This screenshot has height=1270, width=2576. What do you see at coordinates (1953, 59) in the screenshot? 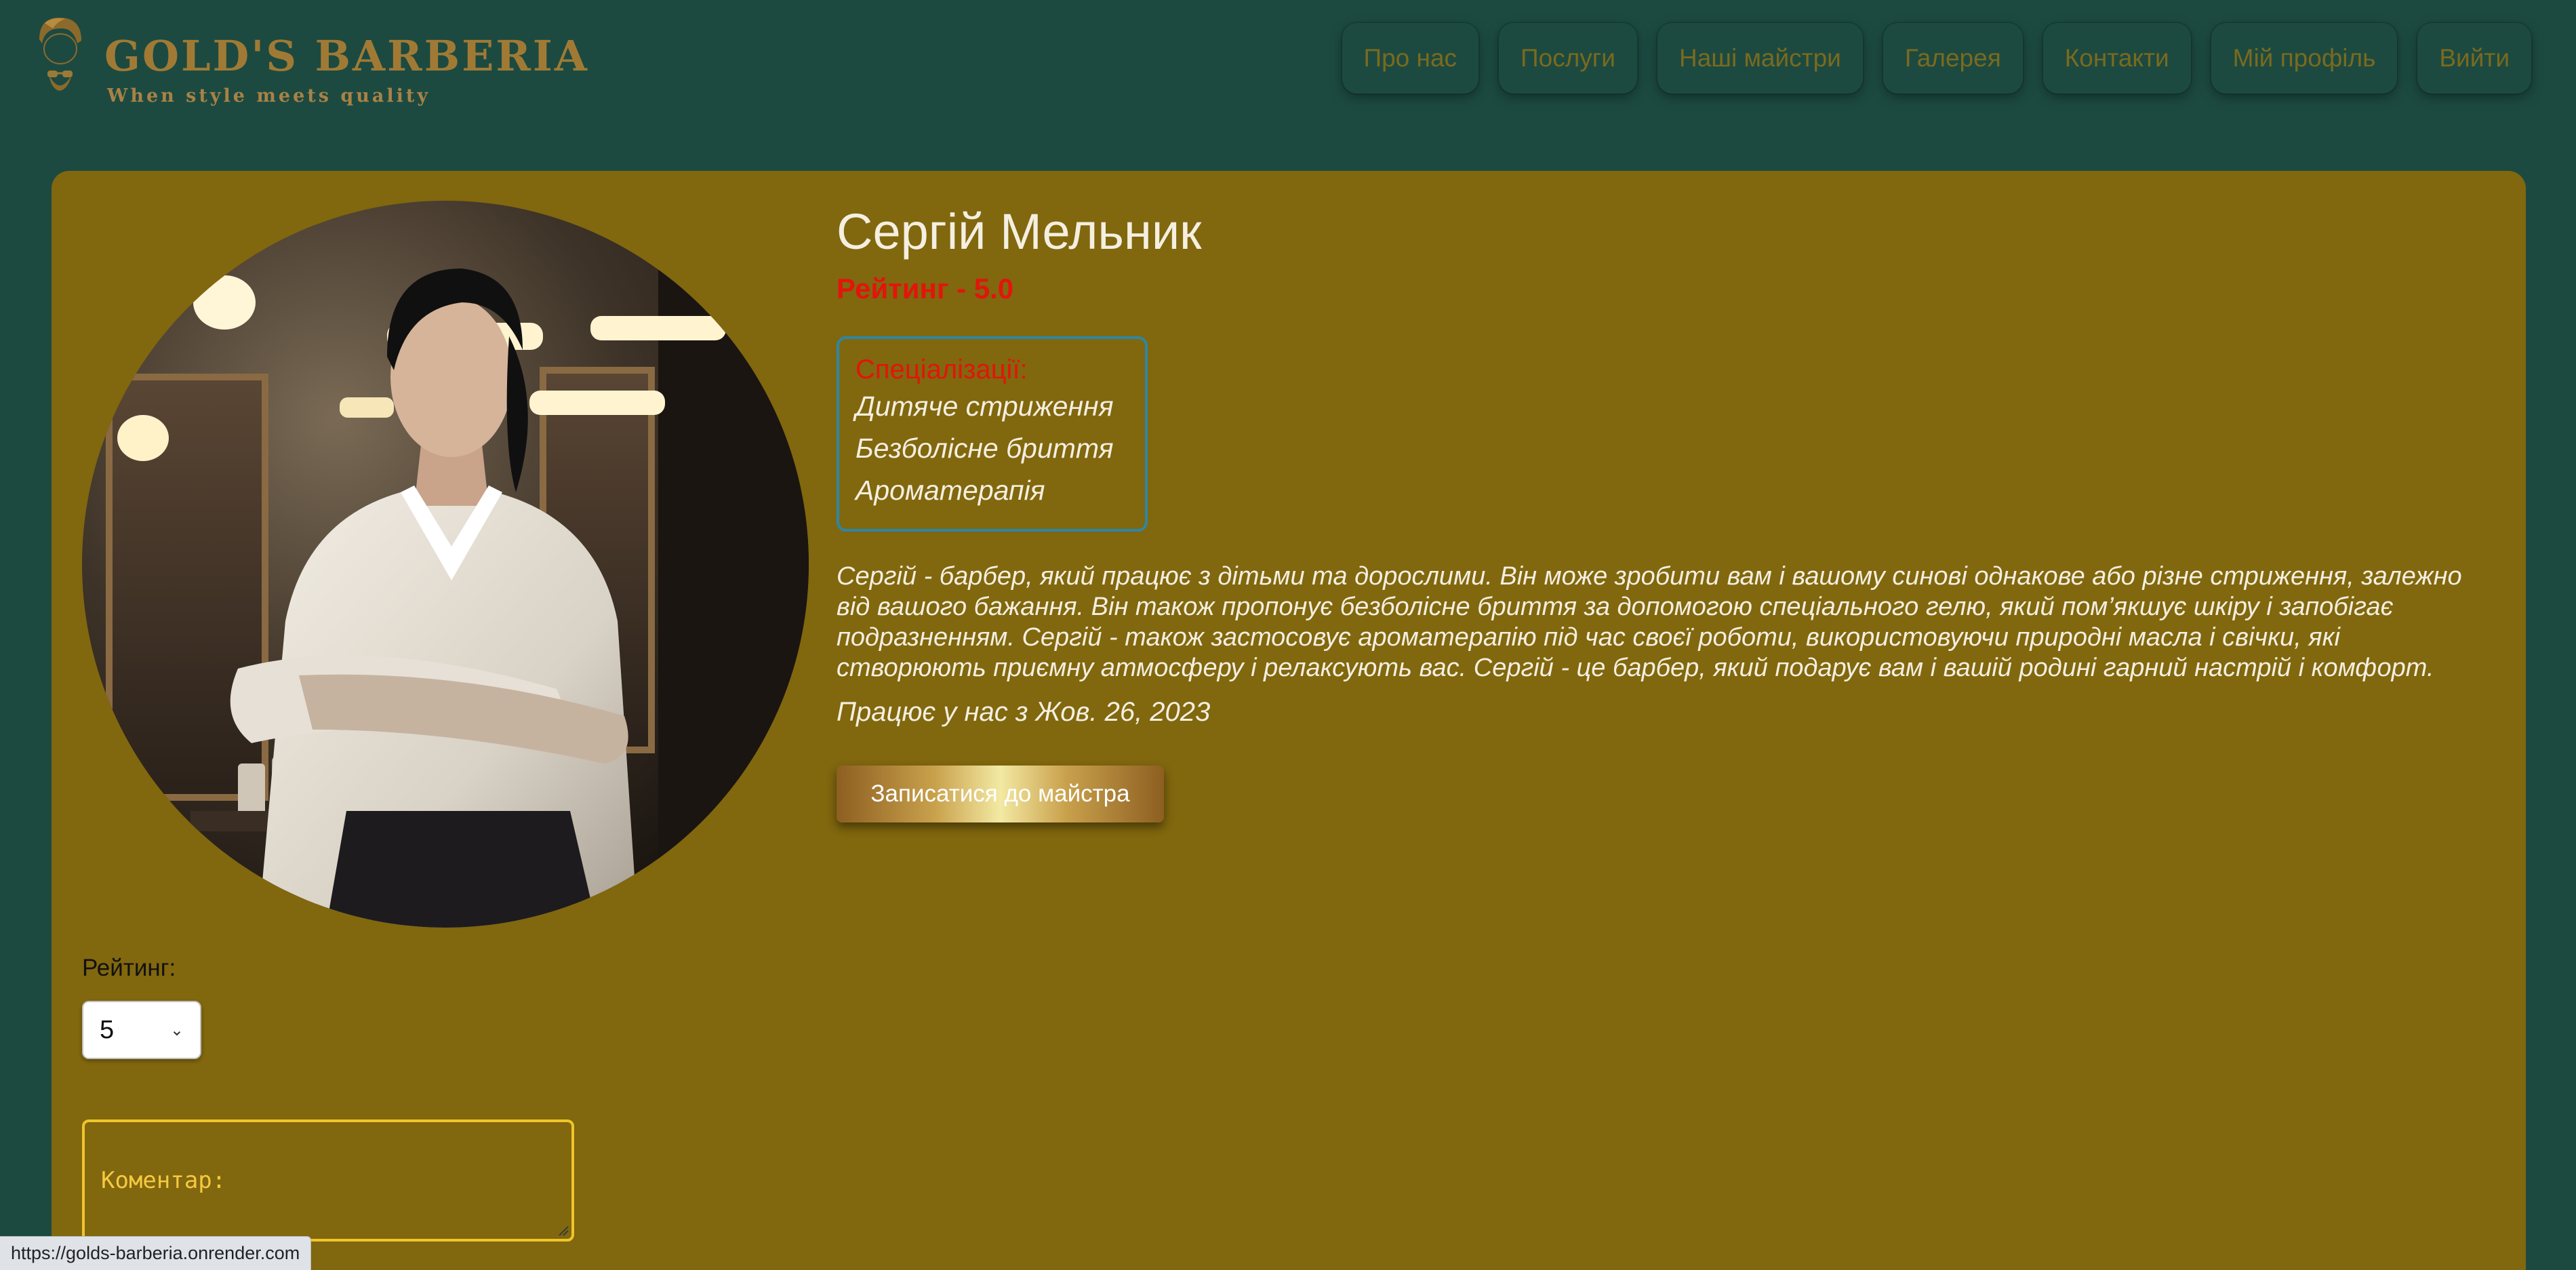
I see `nav-gallery: Галерея` at bounding box center [1953, 59].